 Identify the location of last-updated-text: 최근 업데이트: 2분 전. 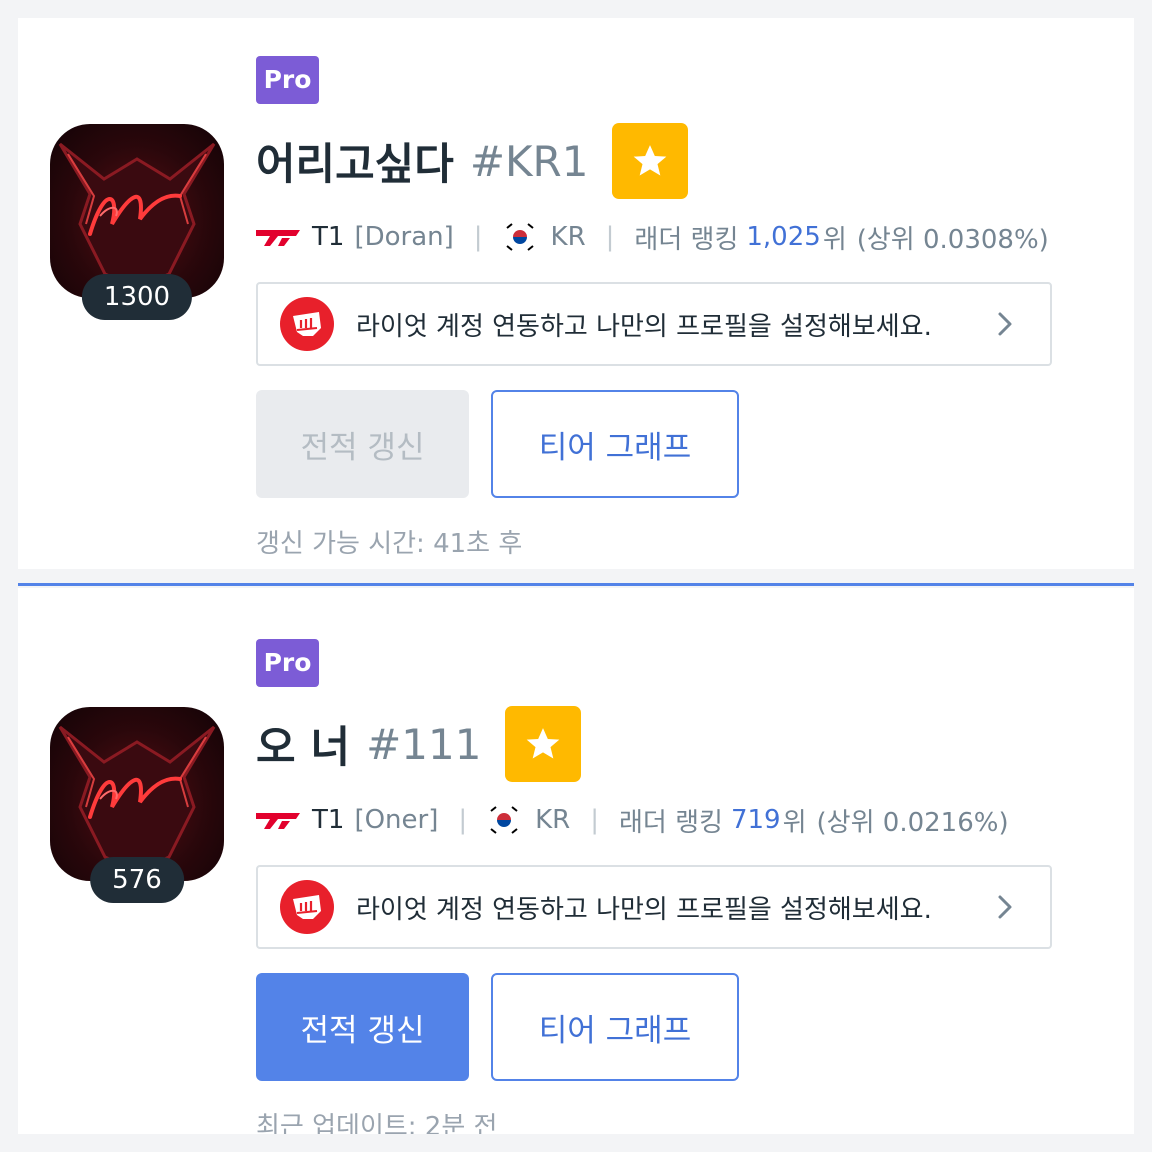
(377, 1123).